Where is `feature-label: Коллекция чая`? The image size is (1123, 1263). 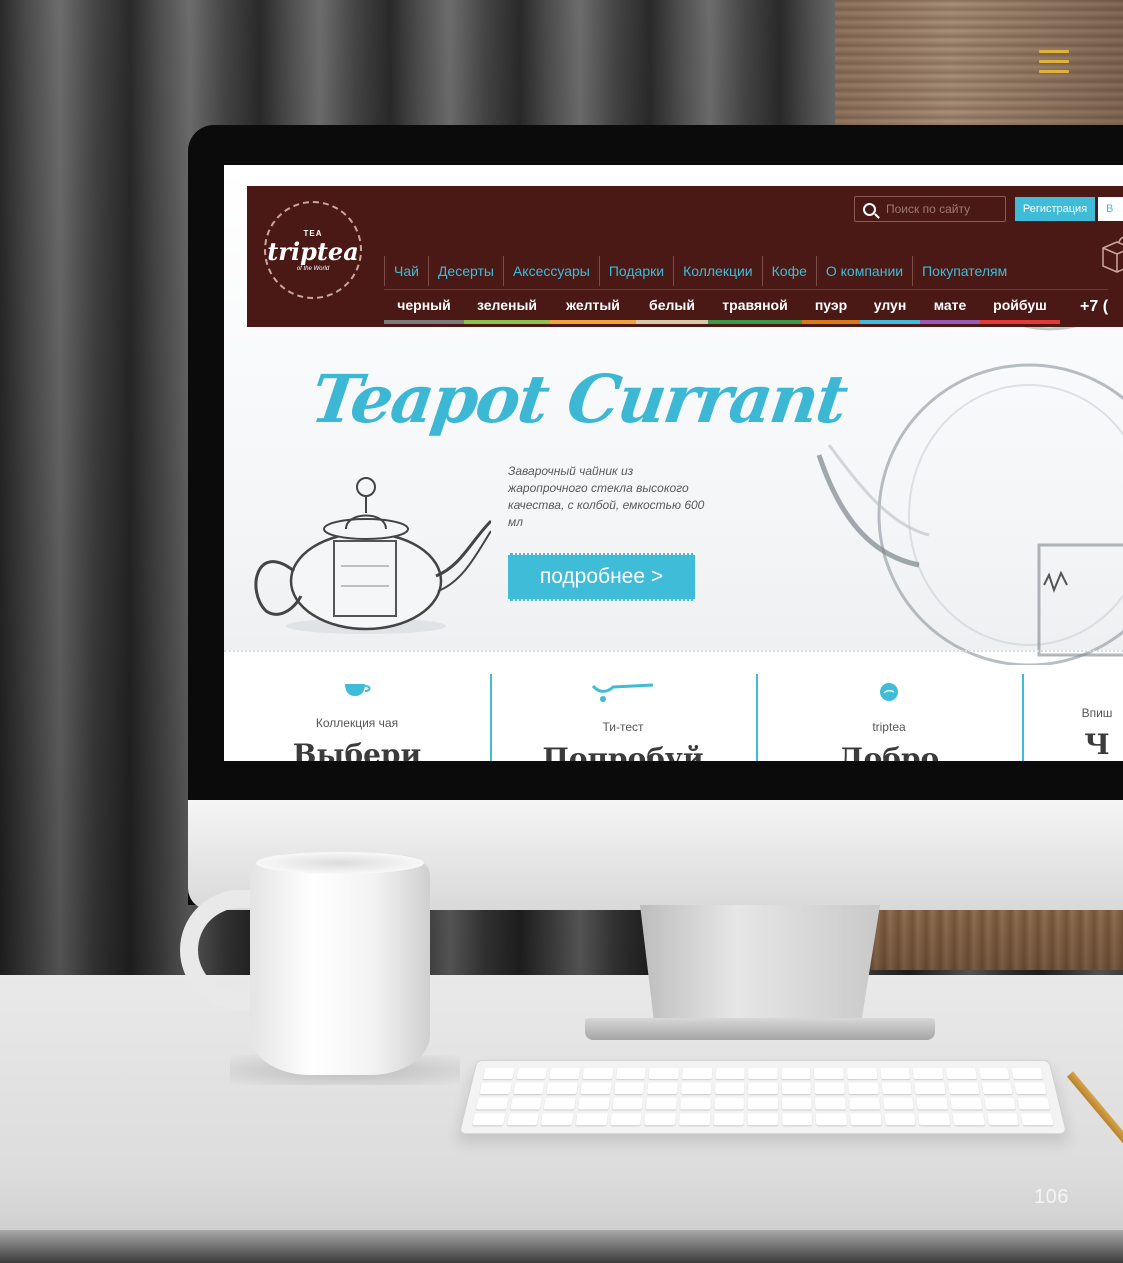 feature-label: Коллекция чая is located at coordinates (357, 723).